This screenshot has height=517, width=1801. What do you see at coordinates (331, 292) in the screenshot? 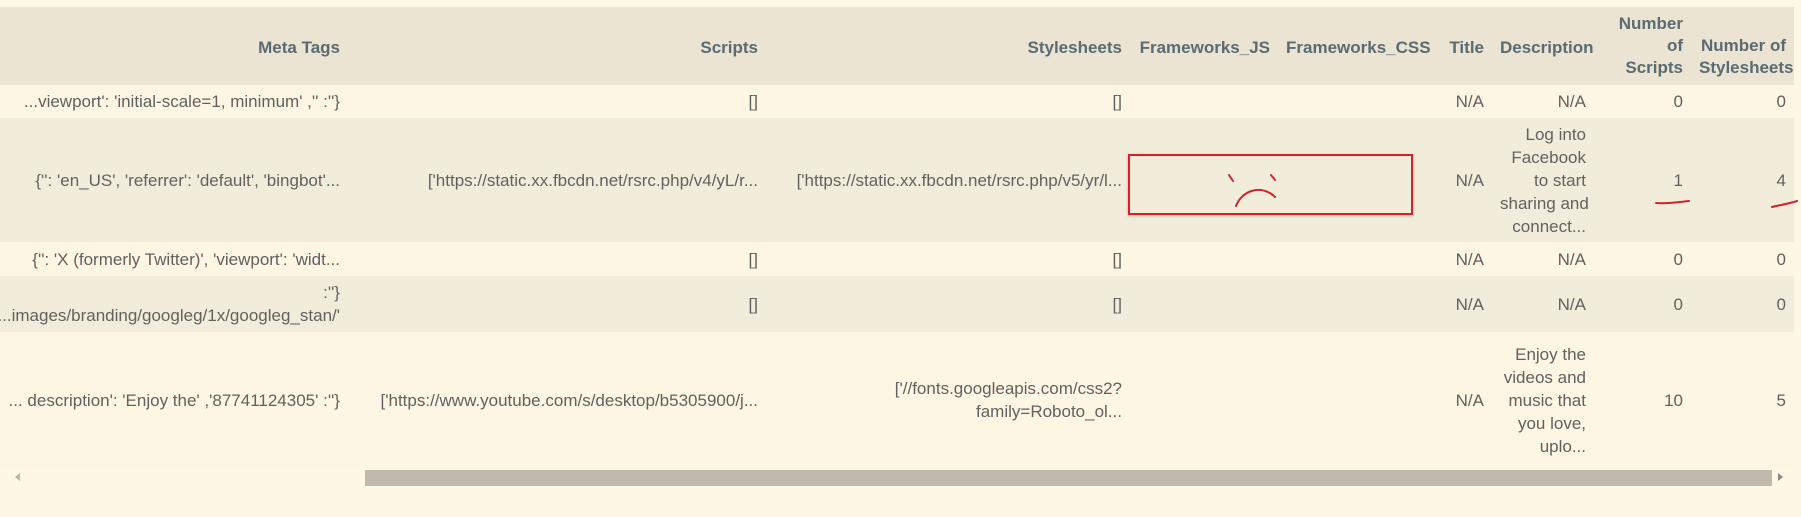
I see `meta-tags-line: {'':` at bounding box center [331, 292].